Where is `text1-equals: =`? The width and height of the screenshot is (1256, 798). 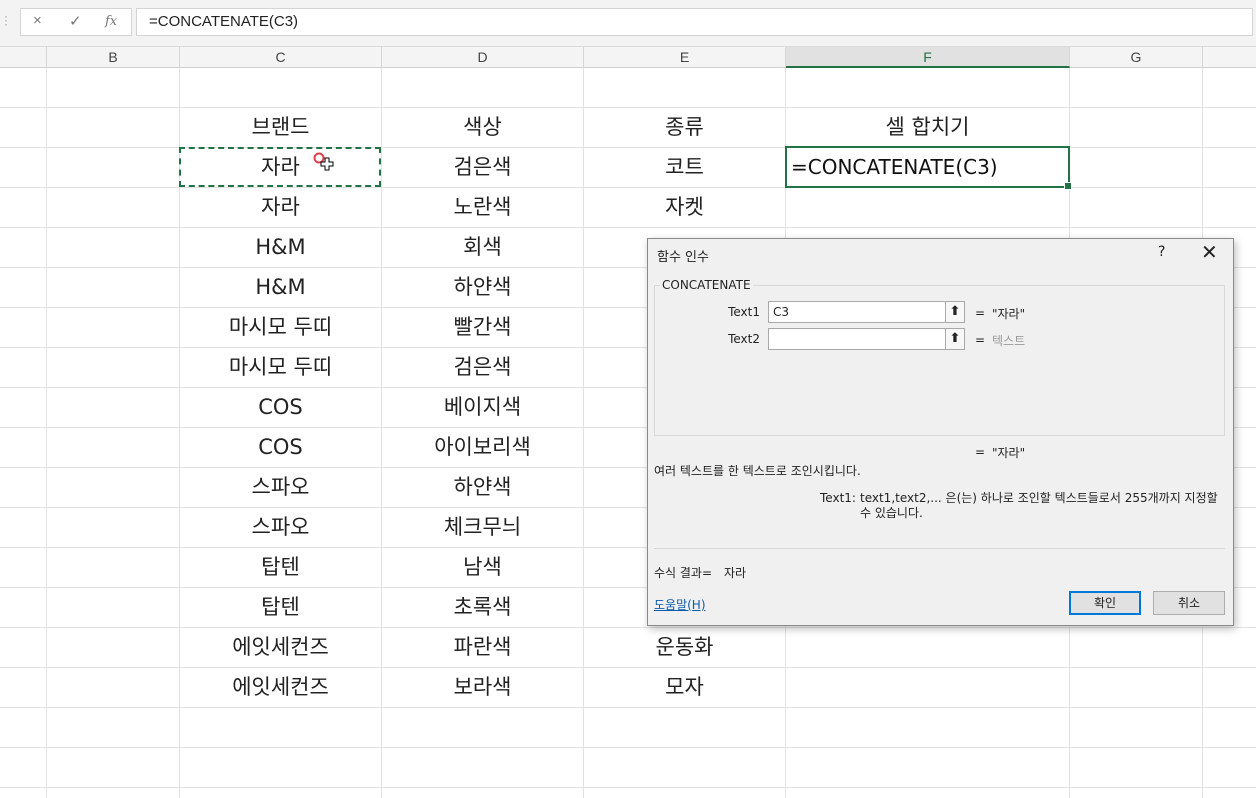 text1-equals: = is located at coordinates (980, 313).